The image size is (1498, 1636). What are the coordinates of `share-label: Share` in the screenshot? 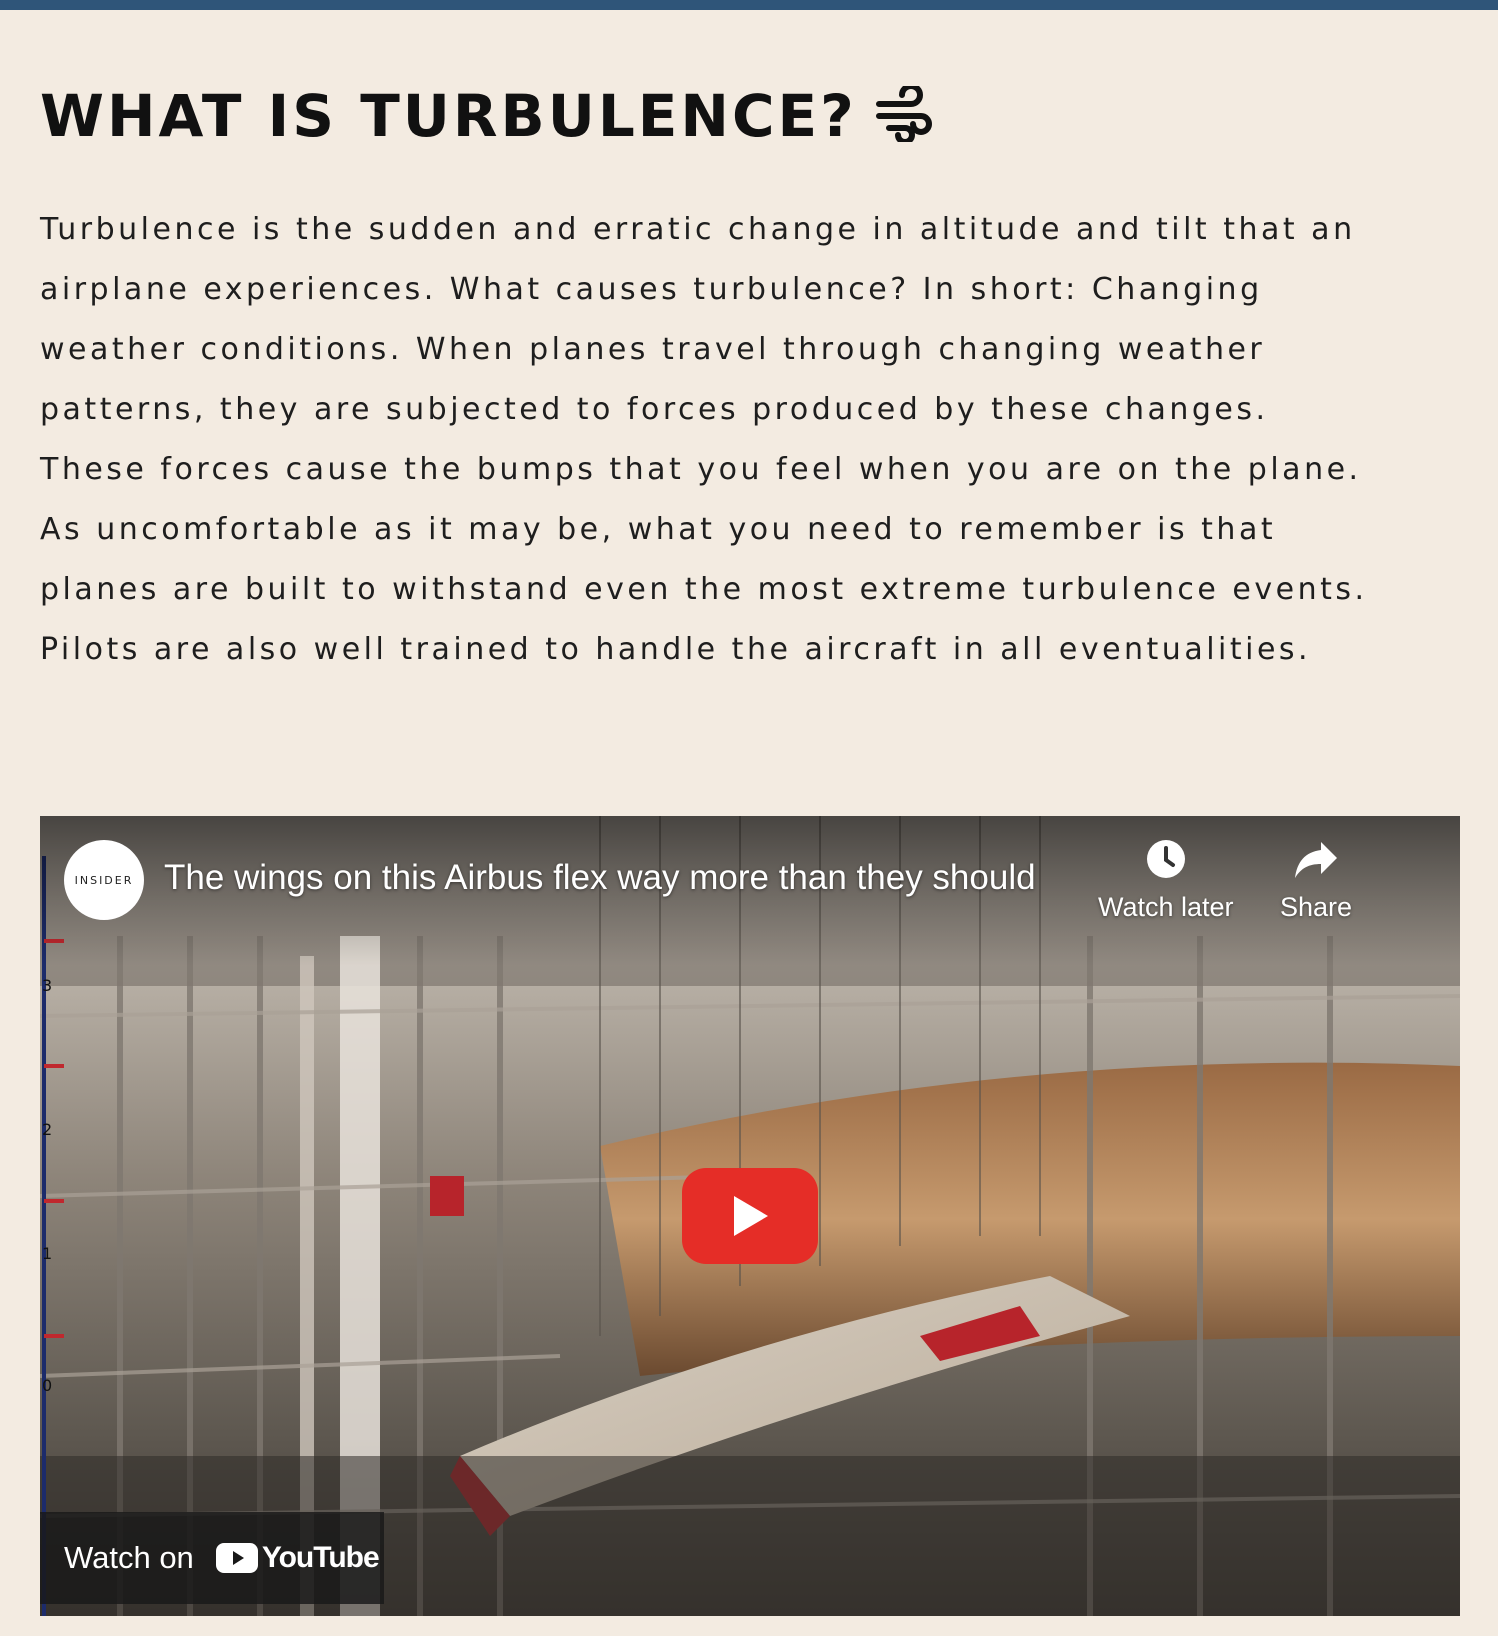 It's located at (1316, 907).